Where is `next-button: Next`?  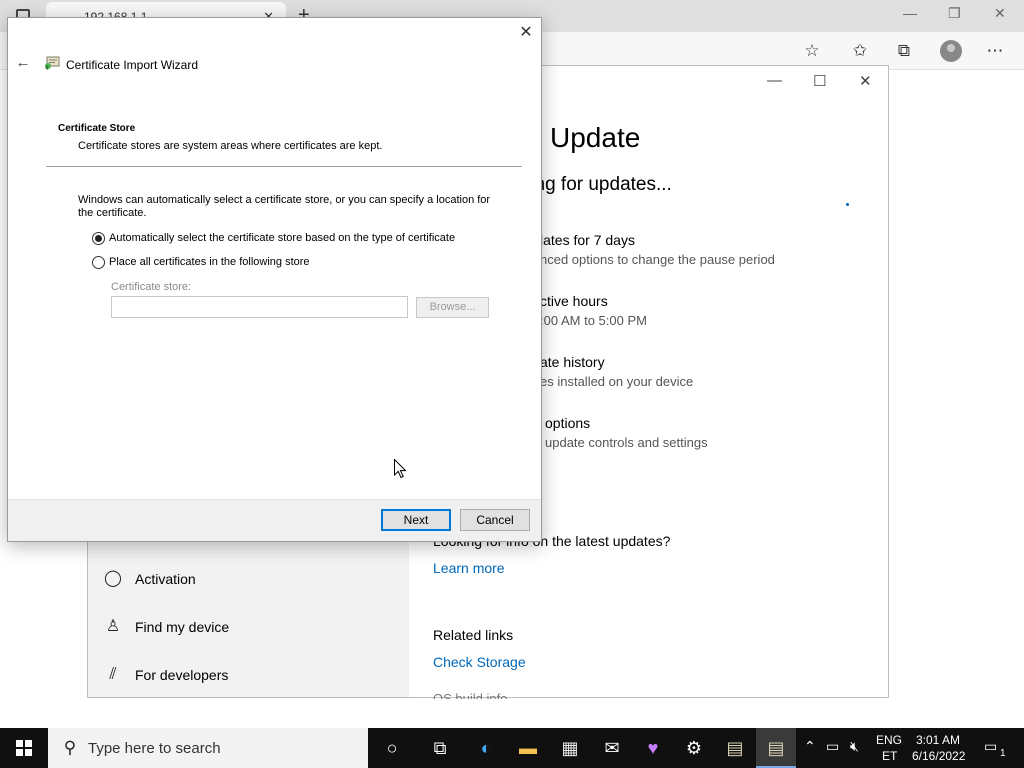 next-button: Next is located at coordinates (416, 520).